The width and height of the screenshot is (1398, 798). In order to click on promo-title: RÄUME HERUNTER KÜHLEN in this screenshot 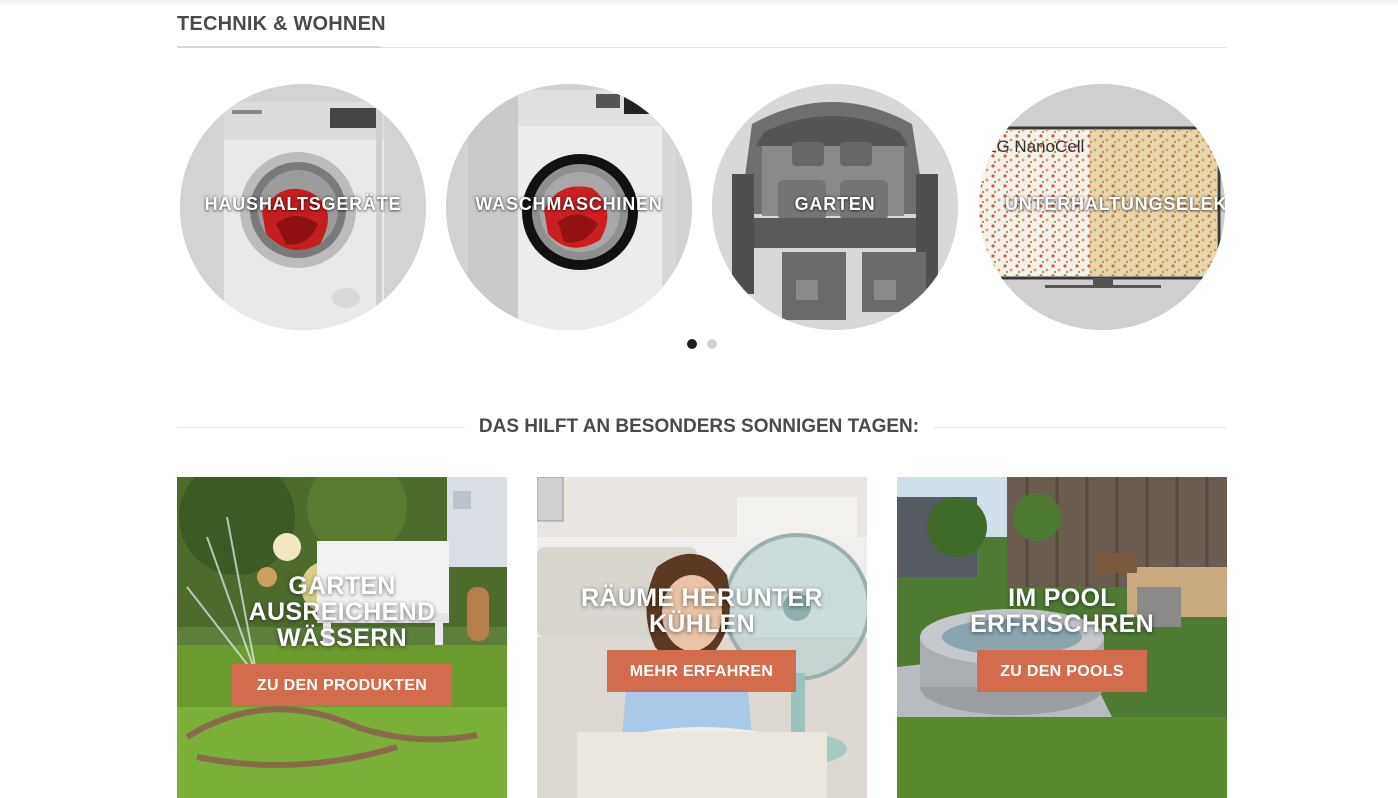, I will do `click(702, 611)`.